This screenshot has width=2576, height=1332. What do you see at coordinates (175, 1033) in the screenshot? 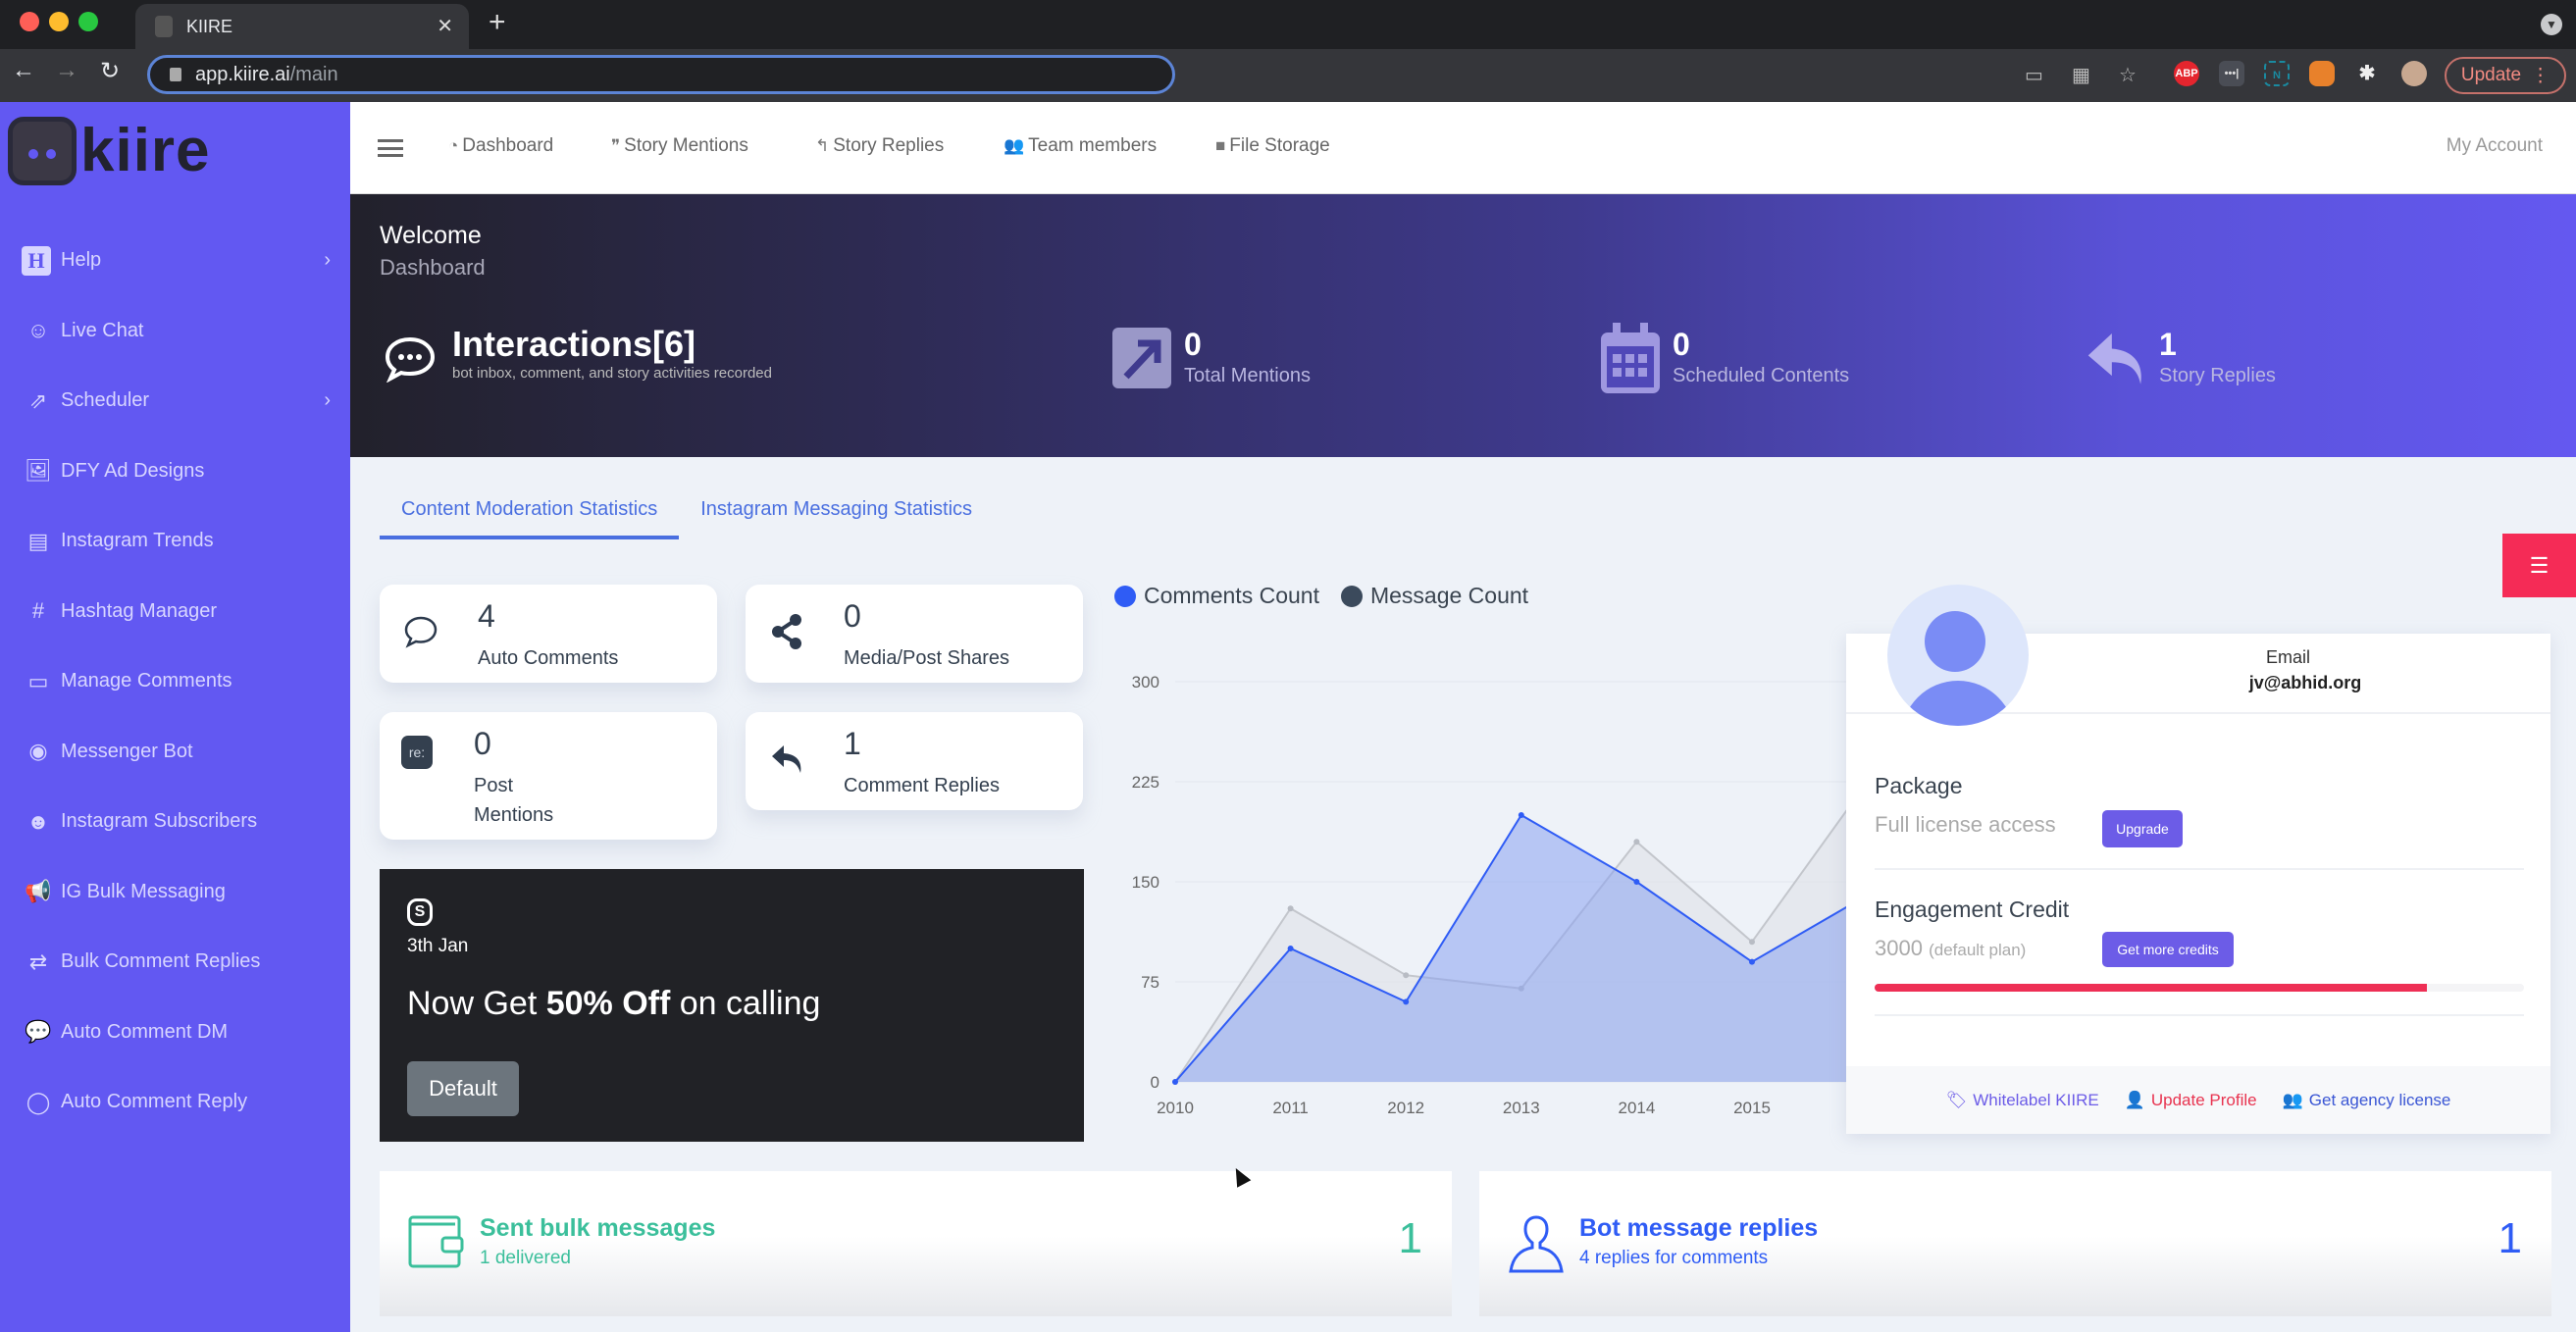
I see `sidebar-item-auto-comment-dm: 💬 Auto Comment DM` at bounding box center [175, 1033].